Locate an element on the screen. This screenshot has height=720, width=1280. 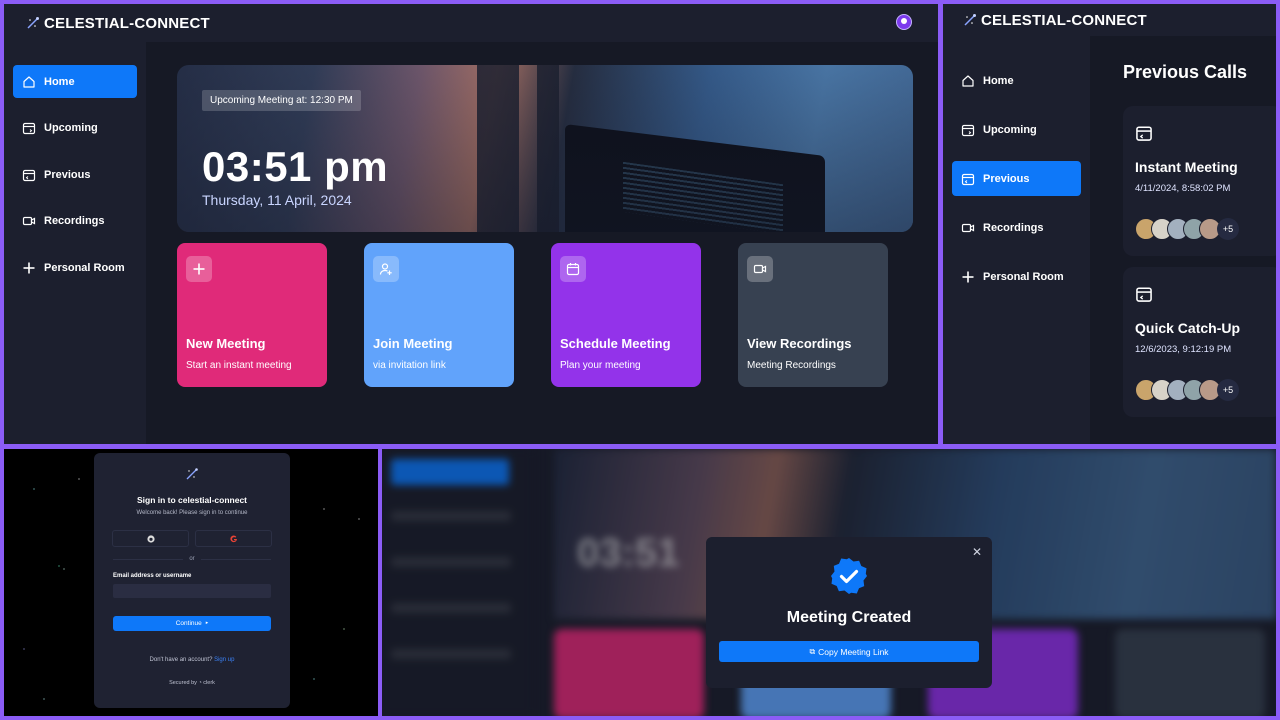
email-label: Email address or username is located at coordinates (152, 576).